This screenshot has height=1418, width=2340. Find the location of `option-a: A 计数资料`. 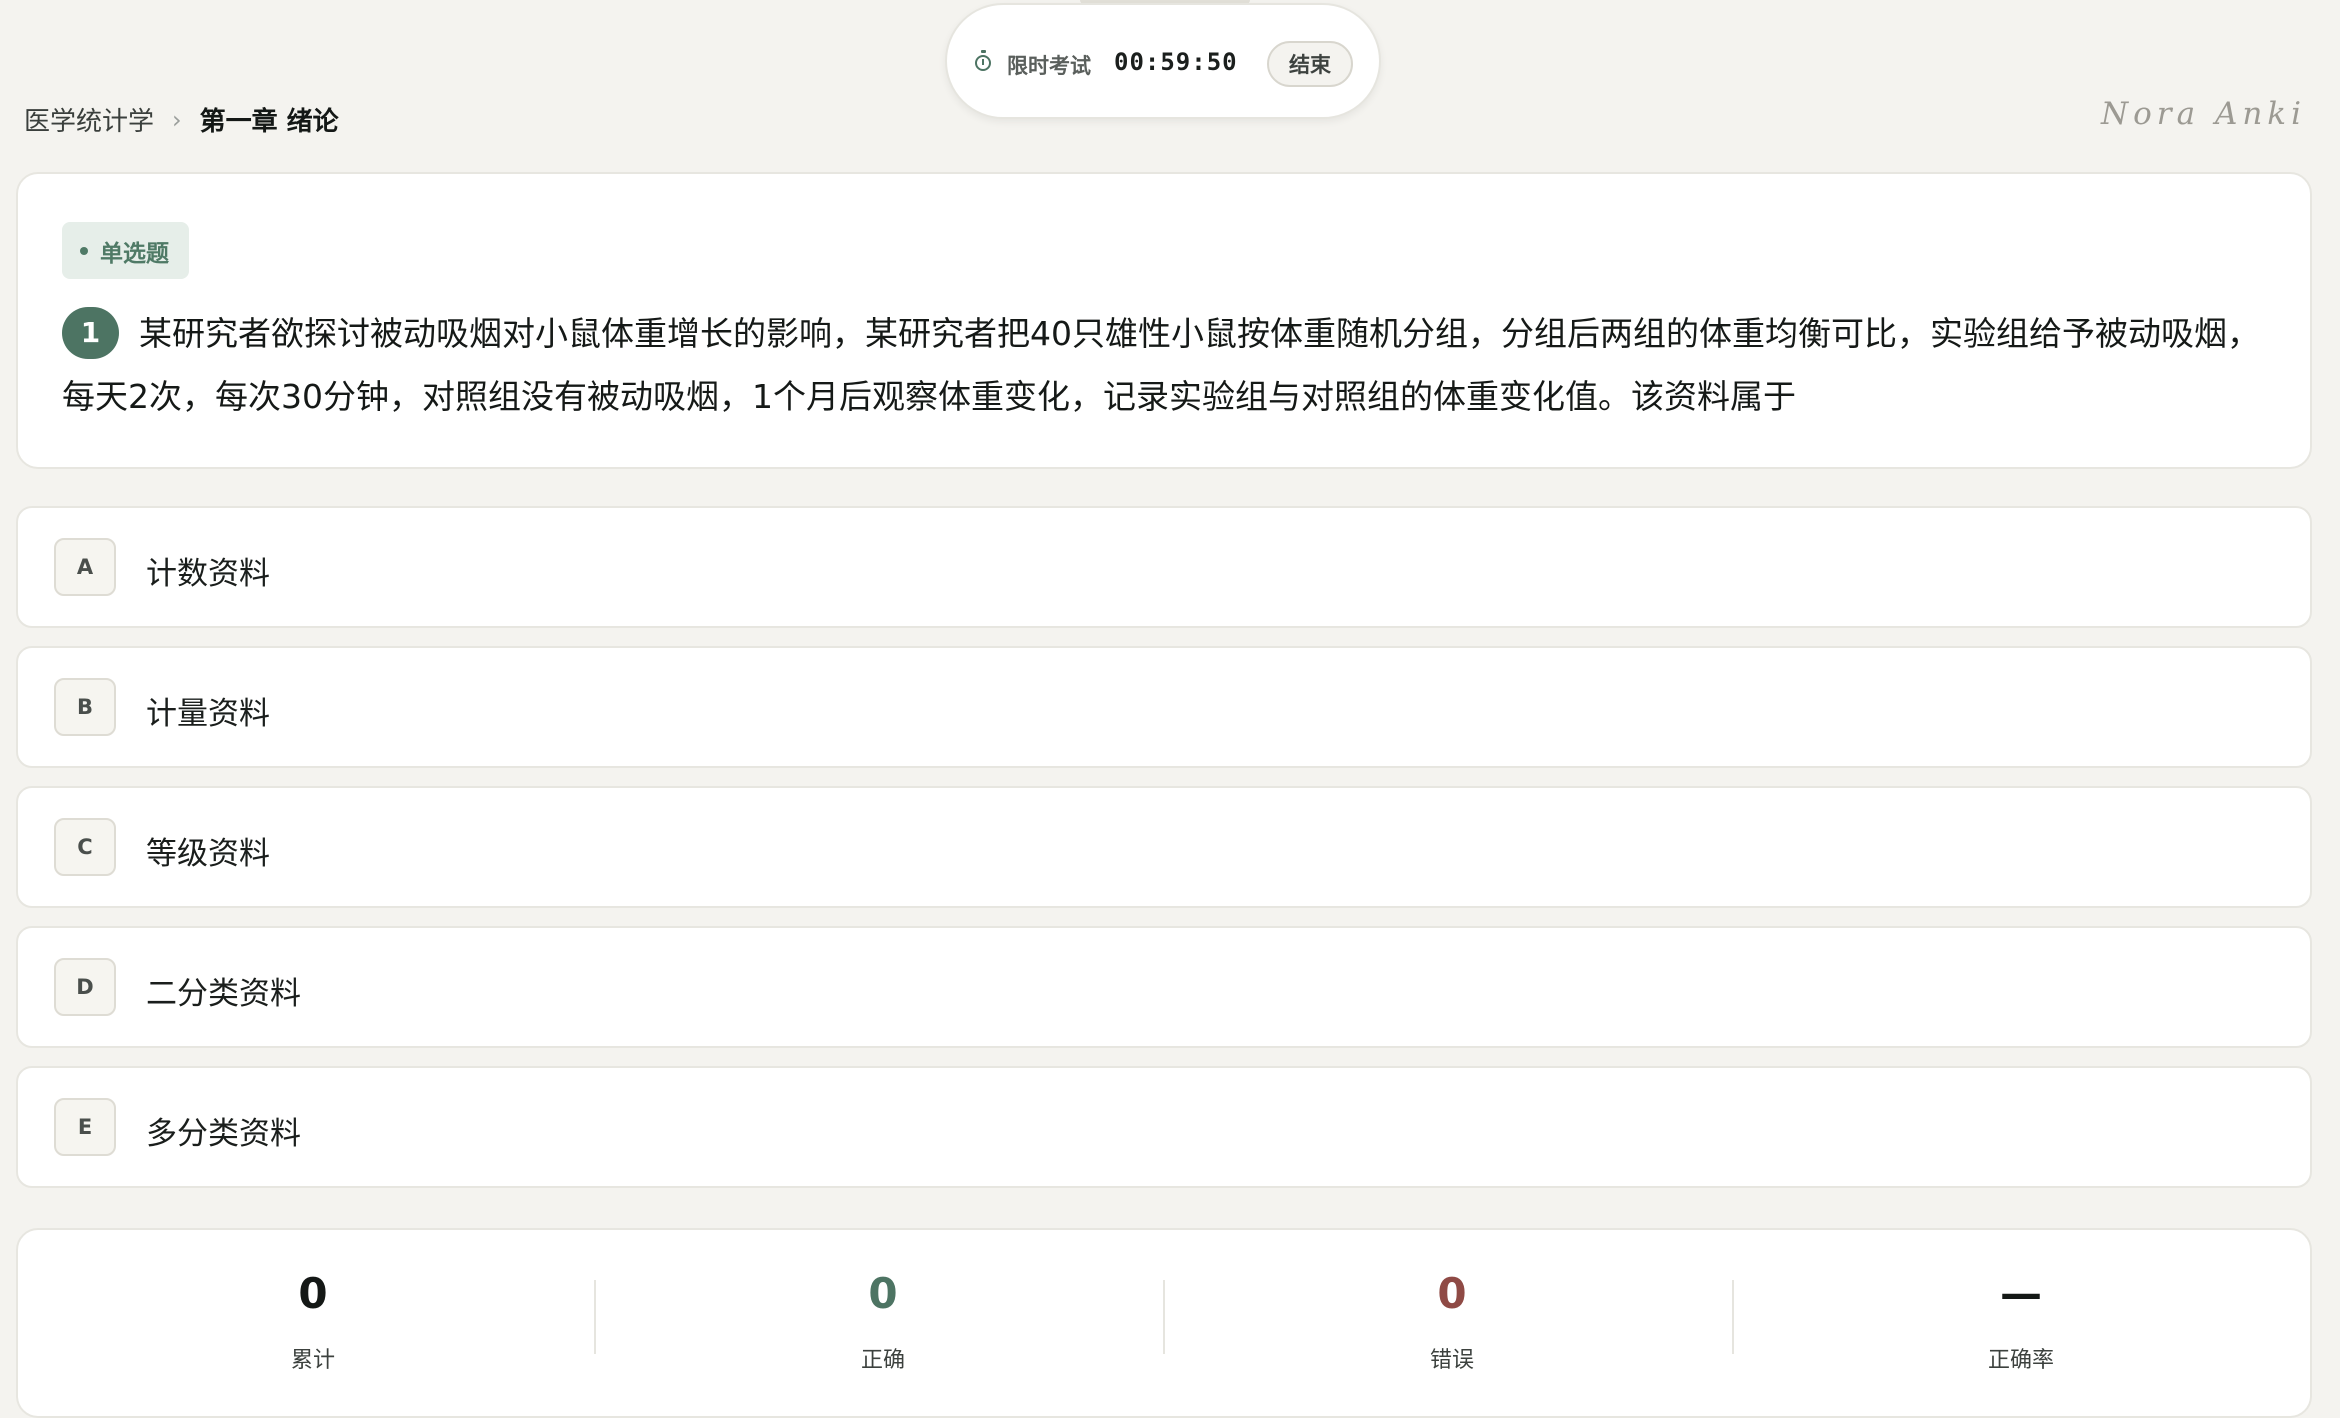

option-a: A 计数资料 is located at coordinates (1164, 567).